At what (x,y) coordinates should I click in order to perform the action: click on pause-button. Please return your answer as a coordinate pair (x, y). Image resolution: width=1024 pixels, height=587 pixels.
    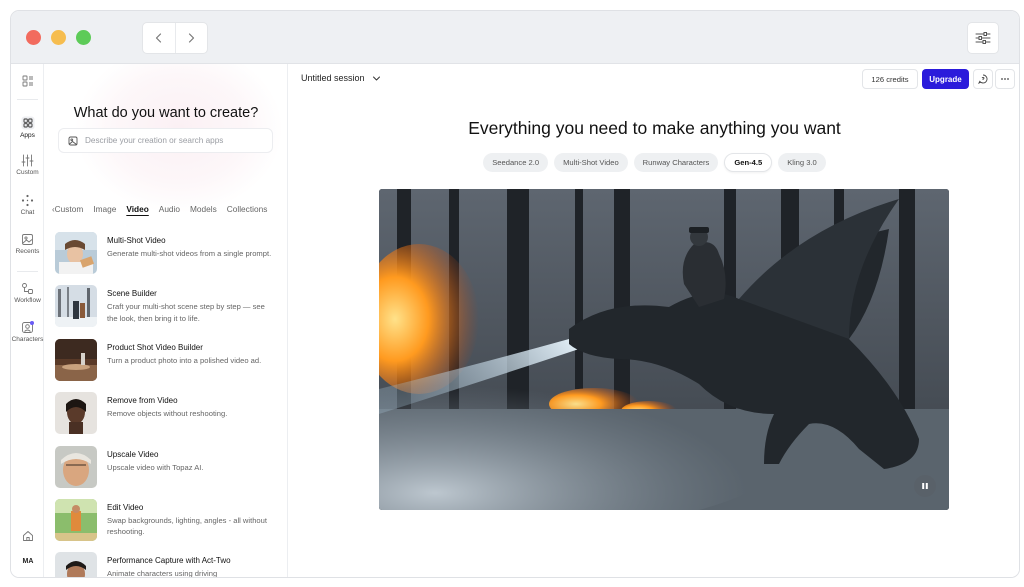
    Looking at the image, I should click on (925, 486).